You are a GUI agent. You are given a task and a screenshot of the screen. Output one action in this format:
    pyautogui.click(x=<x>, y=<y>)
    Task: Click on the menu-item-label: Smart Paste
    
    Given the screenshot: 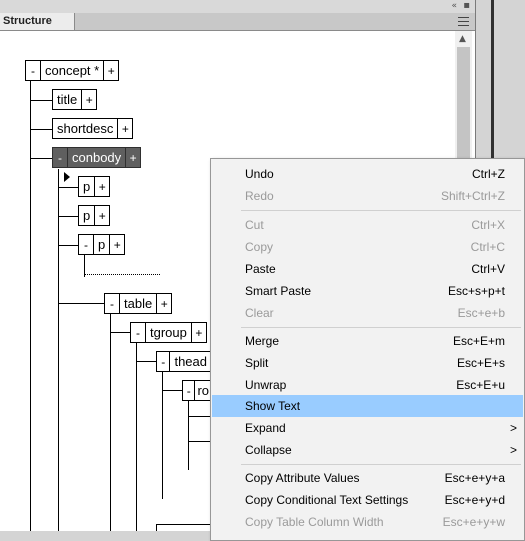 What is the action you would take?
    pyautogui.click(x=278, y=291)
    